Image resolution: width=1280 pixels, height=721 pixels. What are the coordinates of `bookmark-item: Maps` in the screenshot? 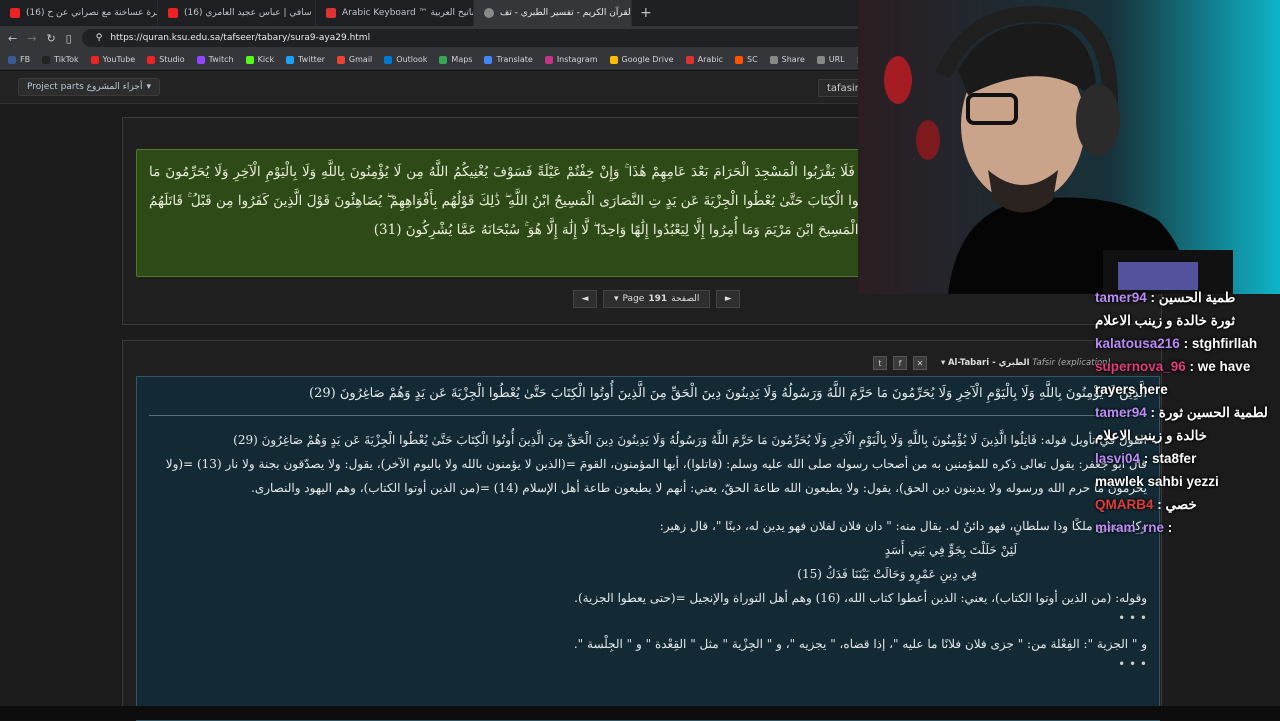 It's located at (455, 59).